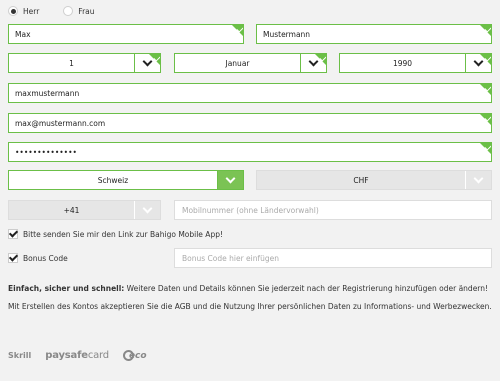 The height and width of the screenshot is (381, 500). Describe the element at coordinates (402, 63) in the screenshot. I see `birth-year-value: 1990` at that location.